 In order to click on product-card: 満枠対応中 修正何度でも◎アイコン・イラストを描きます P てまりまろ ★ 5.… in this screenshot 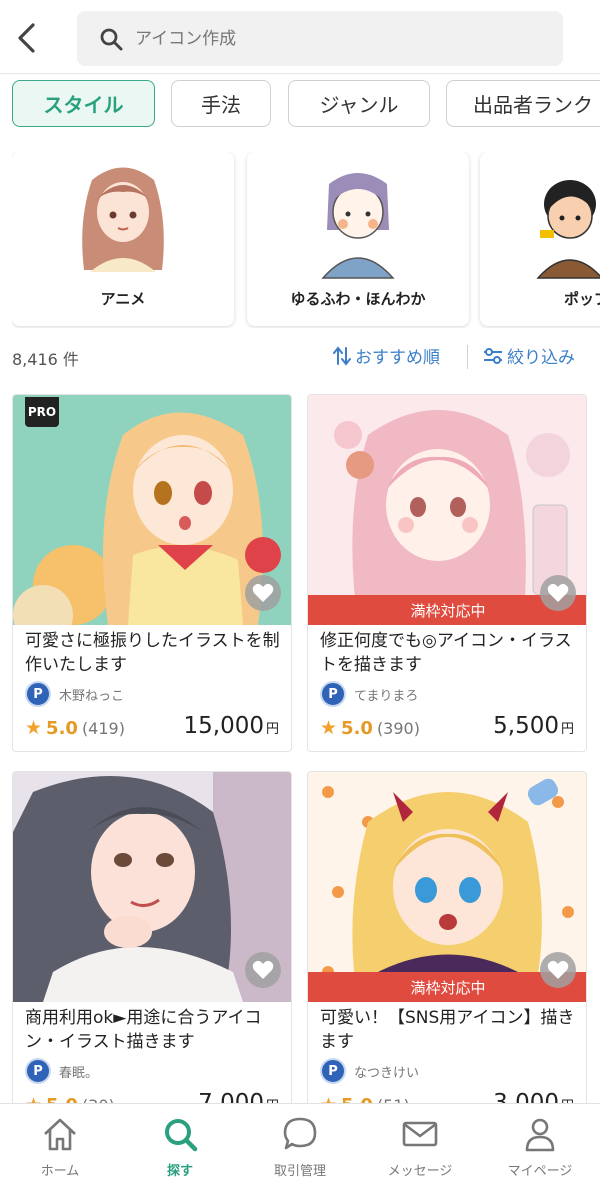, I will do `click(447, 573)`.